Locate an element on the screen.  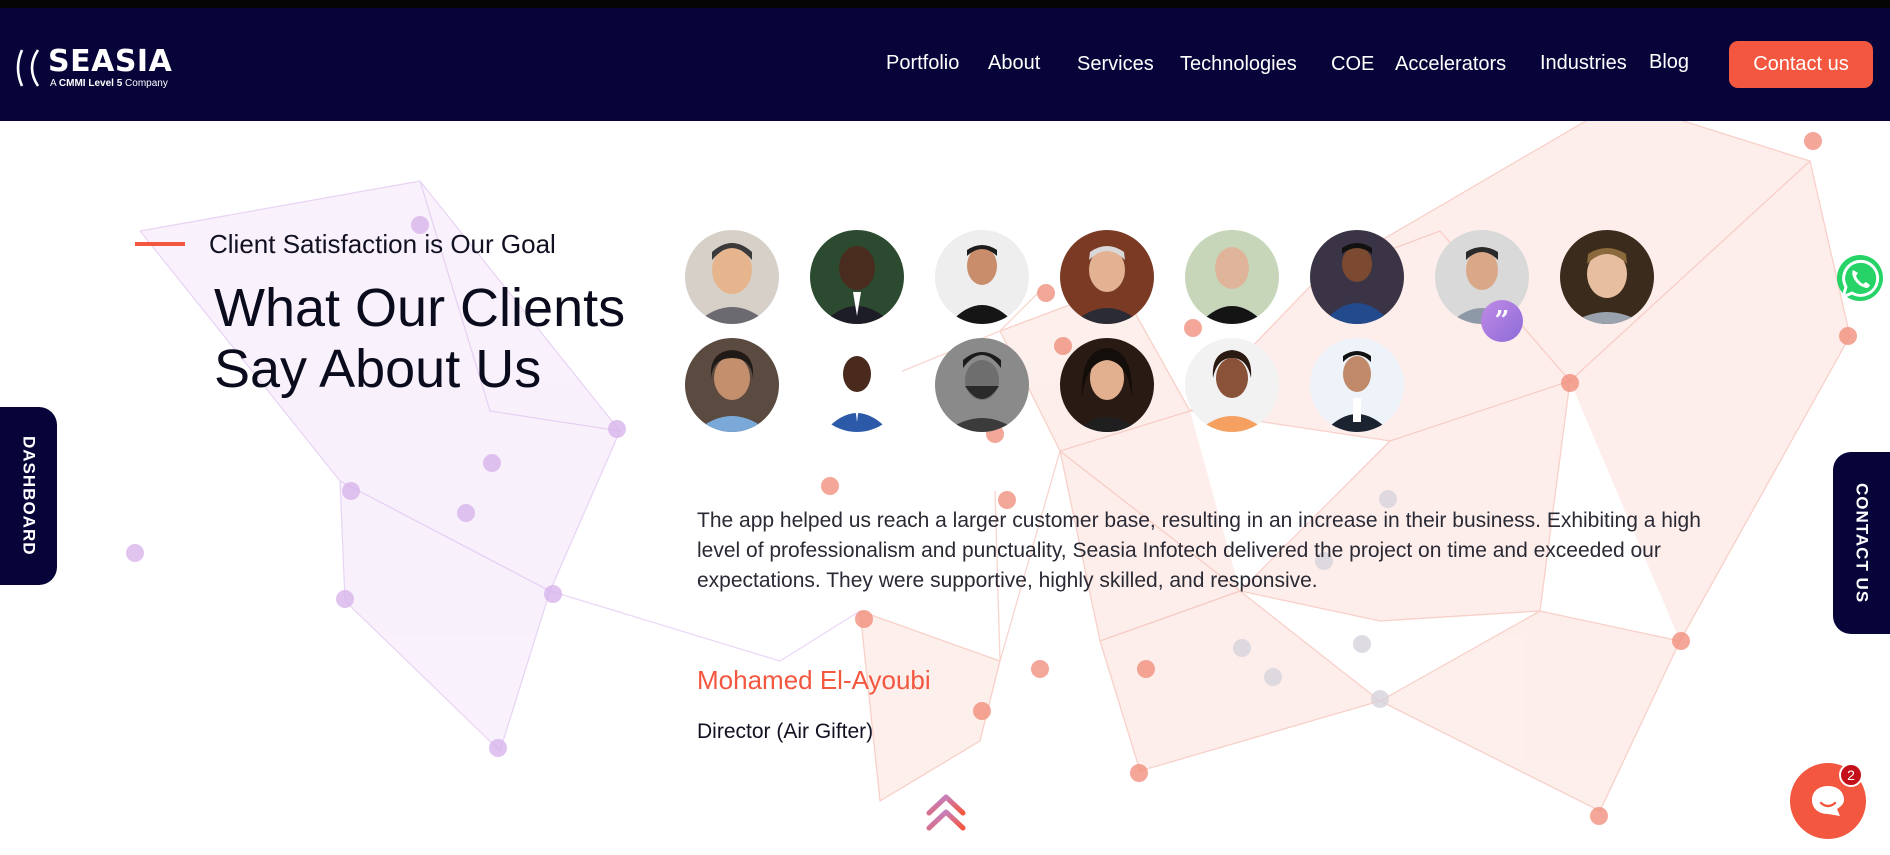
nav-accelerators: Accelerators is located at coordinates (1450, 64).